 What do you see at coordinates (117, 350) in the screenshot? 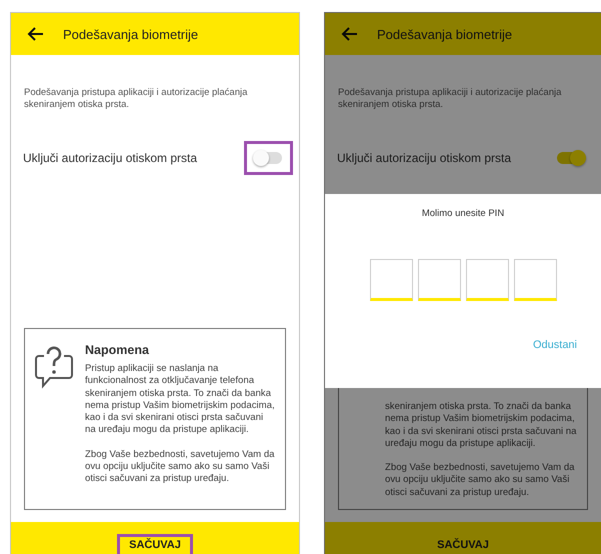
I see `note-title: Napomena` at bounding box center [117, 350].